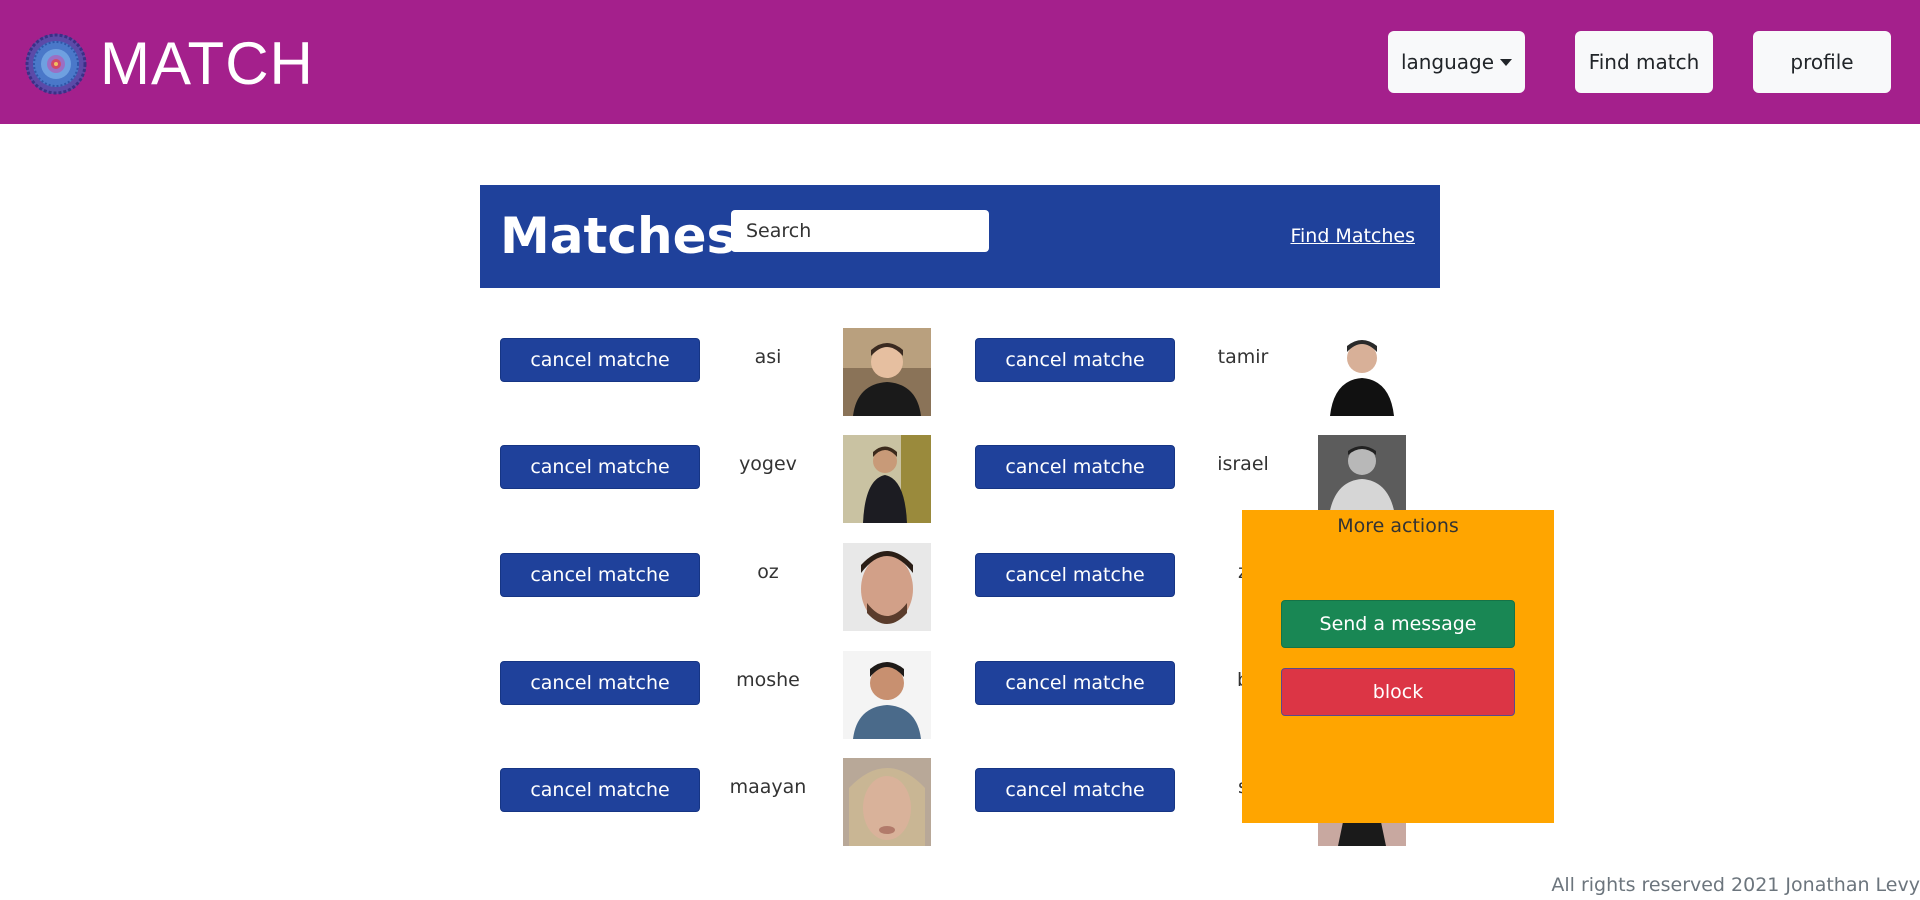 The height and width of the screenshot is (900, 1920). What do you see at coordinates (705, 479) in the screenshot?
I see `match-item: cancel matche yogev` at bounding box center [705, 479].